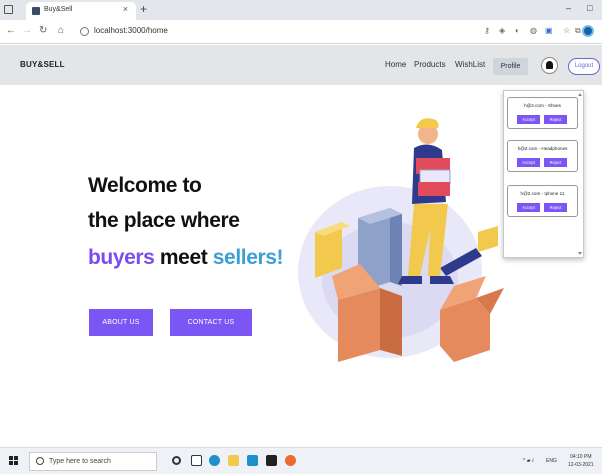 The width and height of the screenshot is (602, 474). I want to click on hero-word-meet: meet, so click(183, 257).